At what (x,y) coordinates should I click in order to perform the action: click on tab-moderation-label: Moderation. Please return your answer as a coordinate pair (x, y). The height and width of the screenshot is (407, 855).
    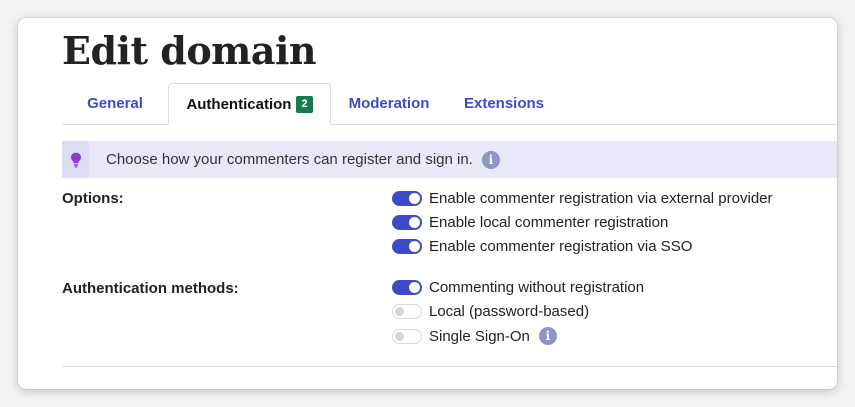
    Looking at the image, I should click on (389, 103).